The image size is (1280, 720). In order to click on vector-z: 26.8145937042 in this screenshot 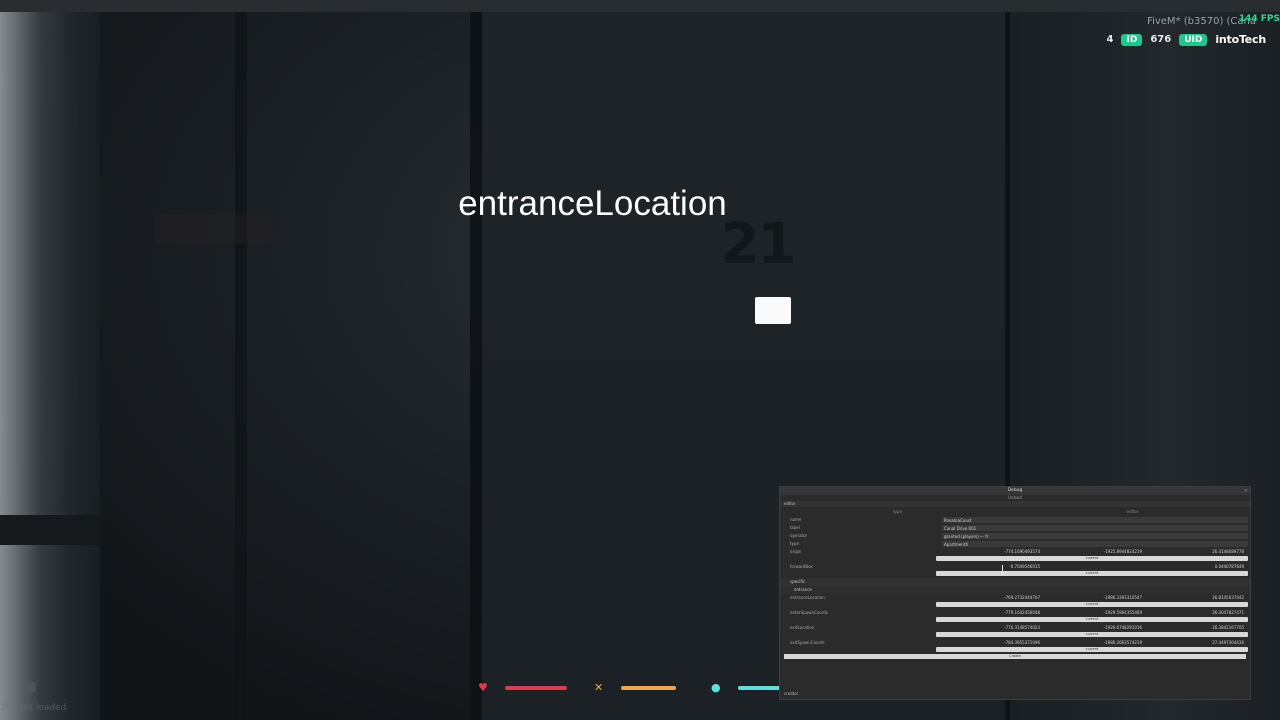, I will do `click(1195, 598)`.